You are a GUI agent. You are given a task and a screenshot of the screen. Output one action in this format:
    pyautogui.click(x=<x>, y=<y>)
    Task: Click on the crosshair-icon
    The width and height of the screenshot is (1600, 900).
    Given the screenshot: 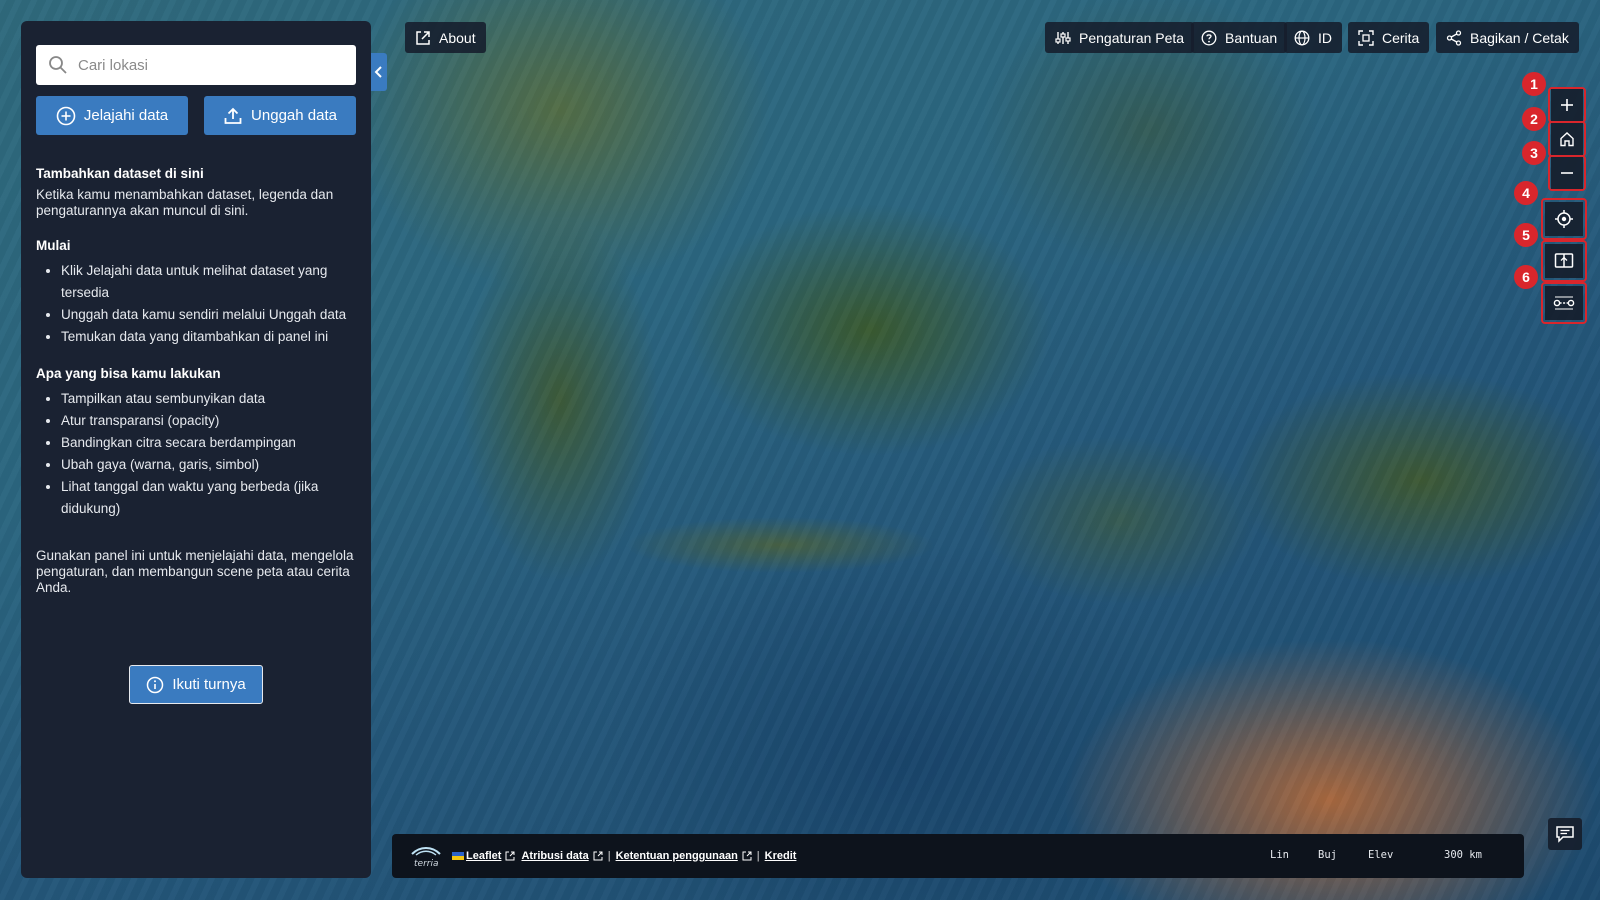 What is the action you would take?
    pyautogui.click(x=1564, y=219)
    